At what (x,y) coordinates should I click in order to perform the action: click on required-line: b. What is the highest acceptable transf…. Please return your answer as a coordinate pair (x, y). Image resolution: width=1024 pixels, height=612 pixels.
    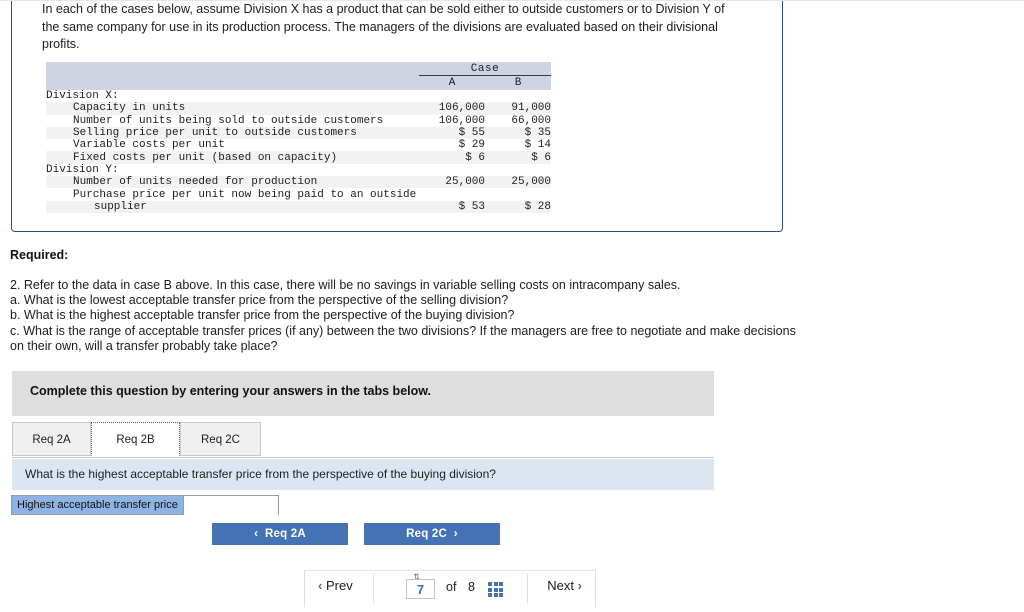
    Looking at the image, I should click on (262, 315).